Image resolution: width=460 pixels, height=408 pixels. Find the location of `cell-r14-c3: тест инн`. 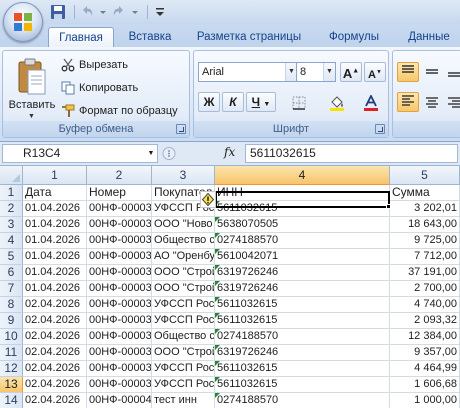

cell-r14-c3: тест инн is located at coordinates (183, 400).